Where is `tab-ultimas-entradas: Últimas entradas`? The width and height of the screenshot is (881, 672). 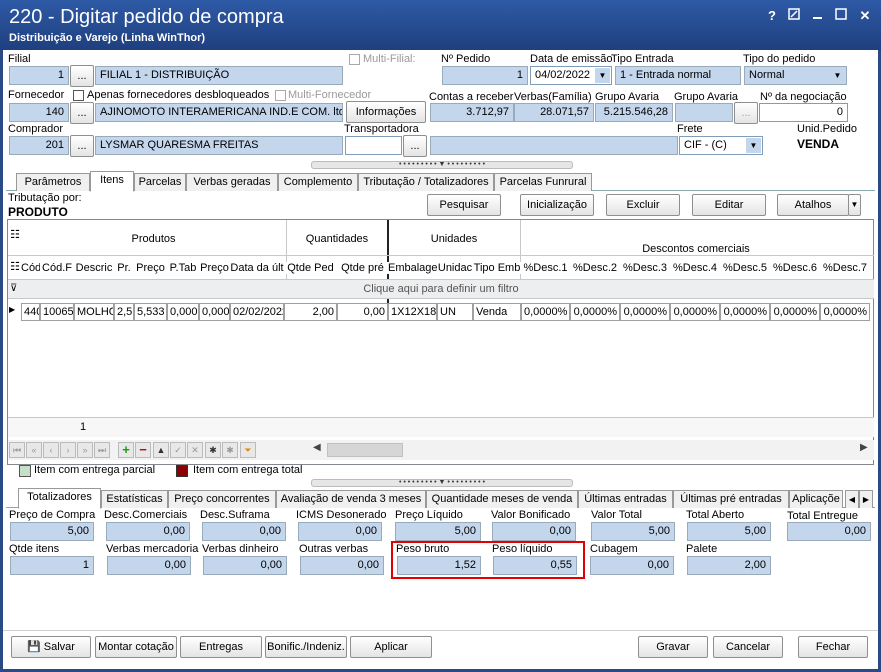
tab-ultimas-entradas: Últimas entradas is located at coordinates (625, 499).